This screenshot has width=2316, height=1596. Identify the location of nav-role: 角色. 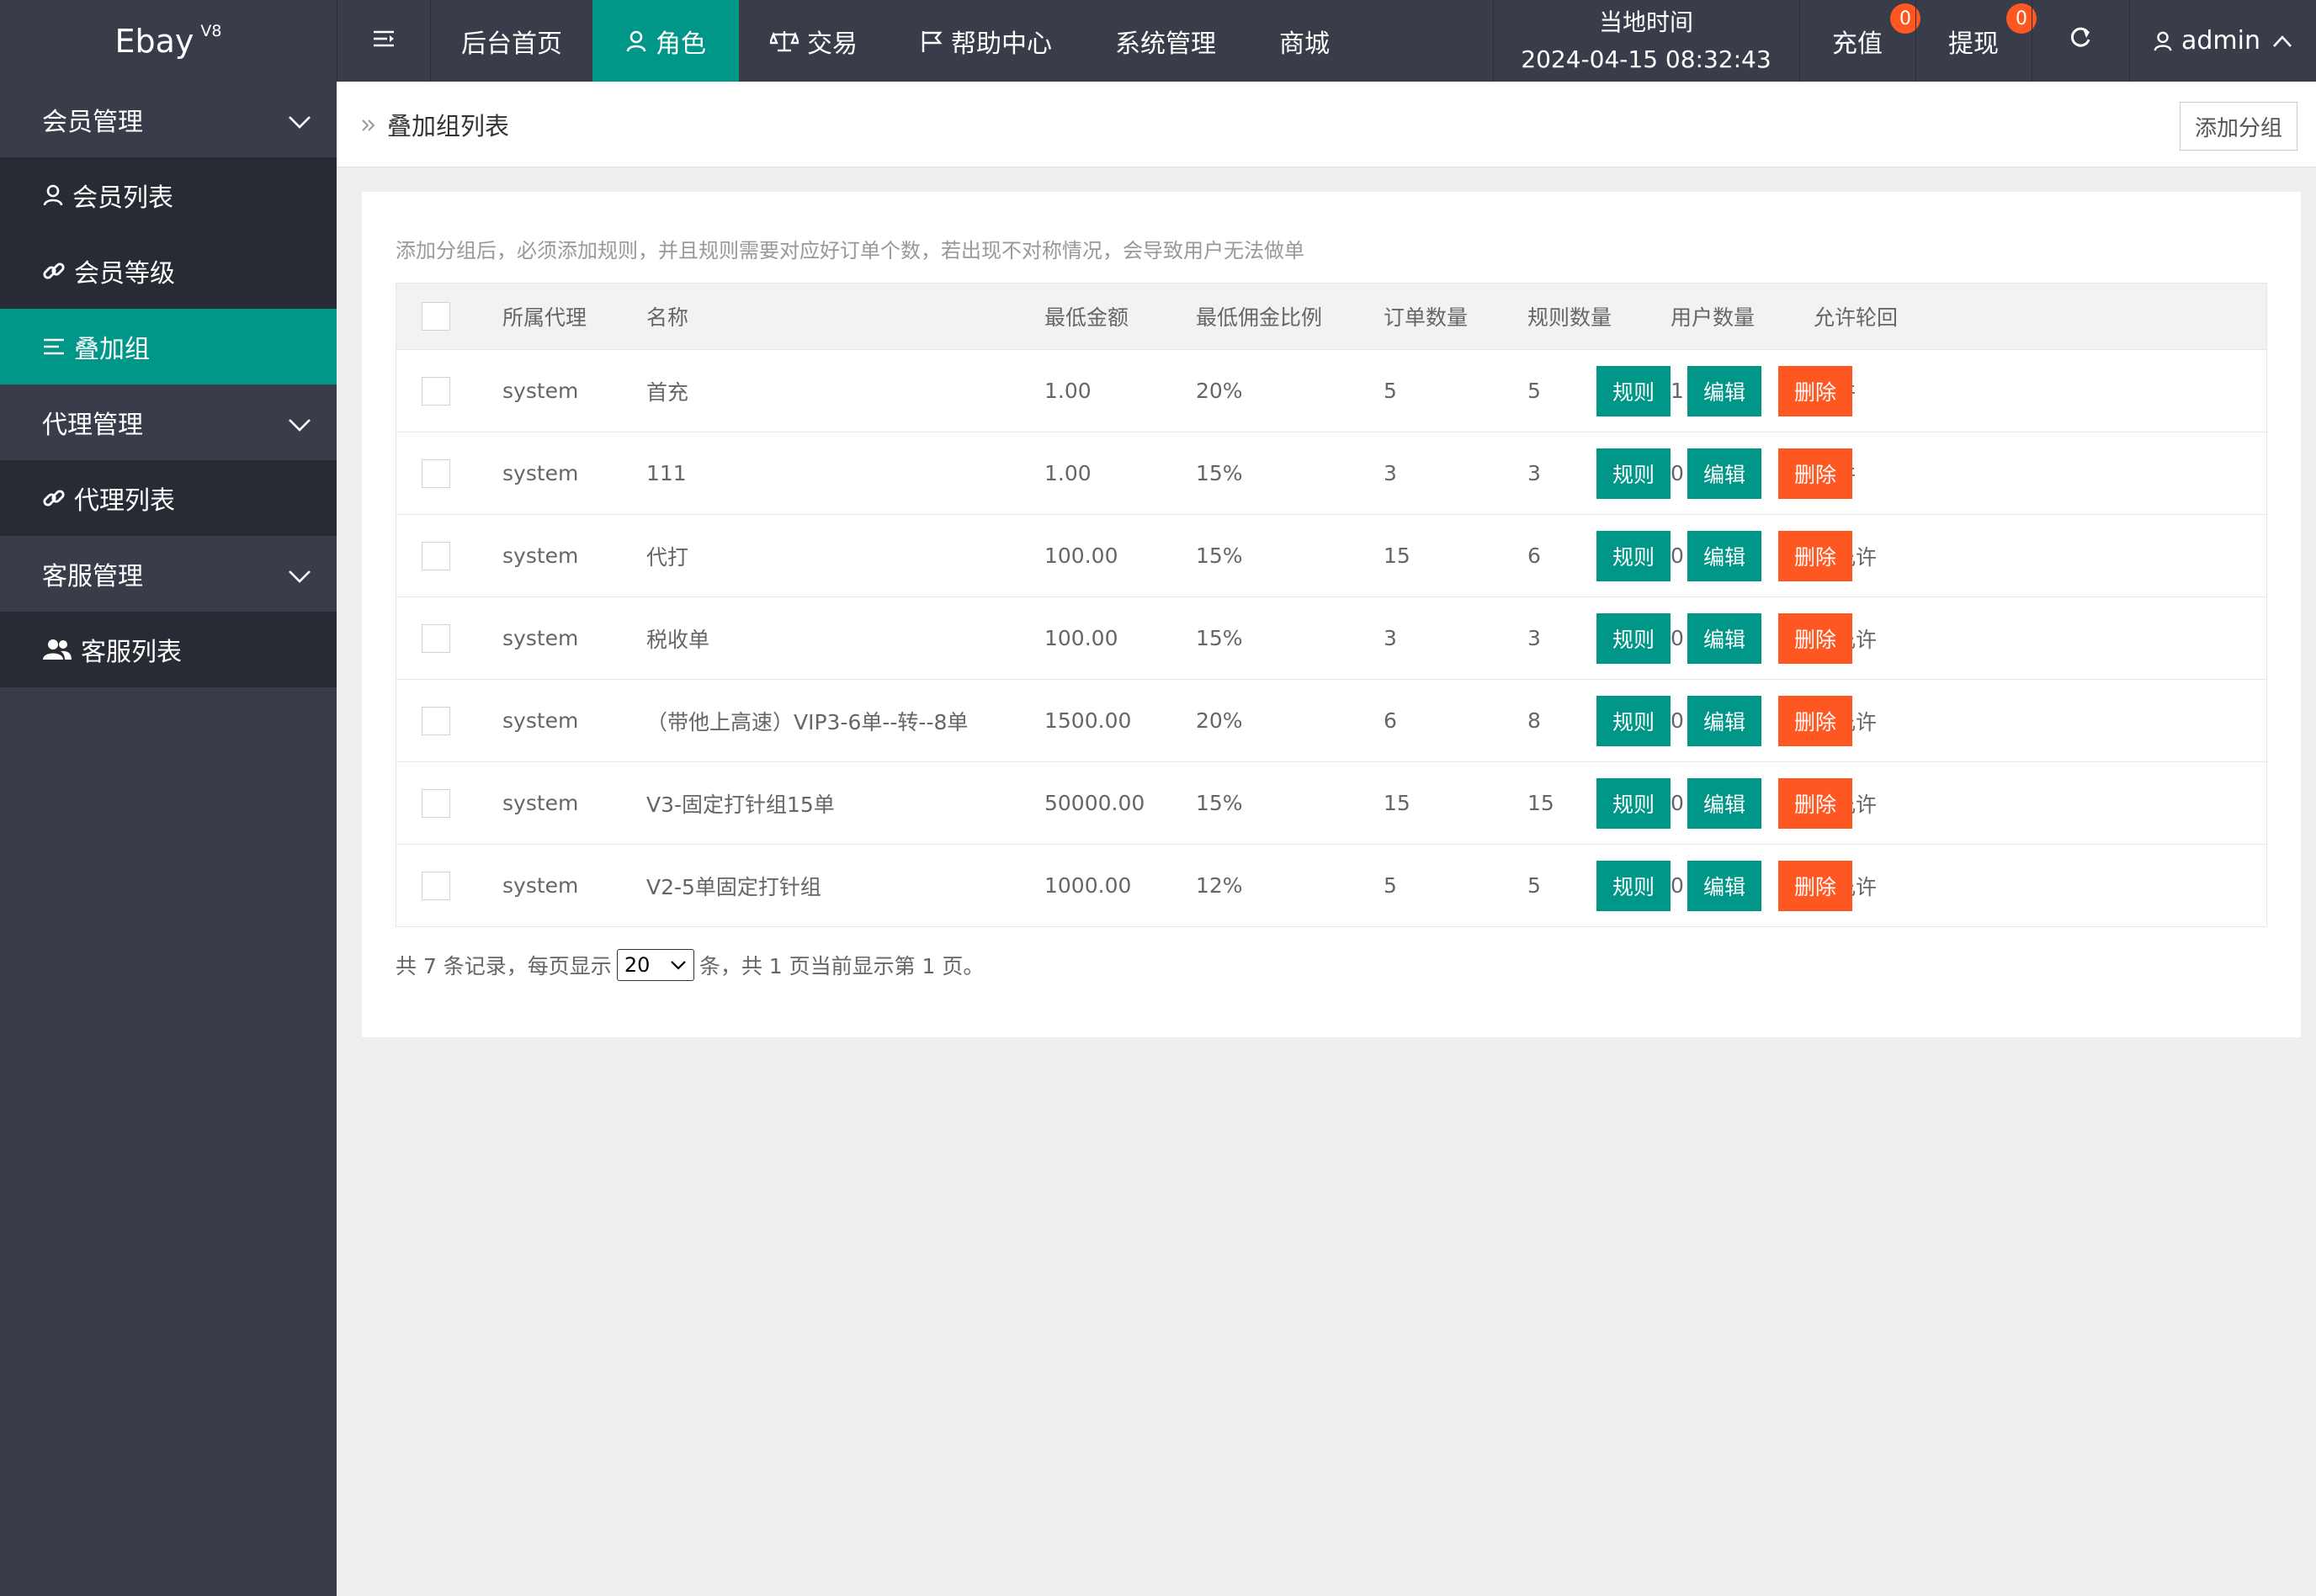
(666, 41).